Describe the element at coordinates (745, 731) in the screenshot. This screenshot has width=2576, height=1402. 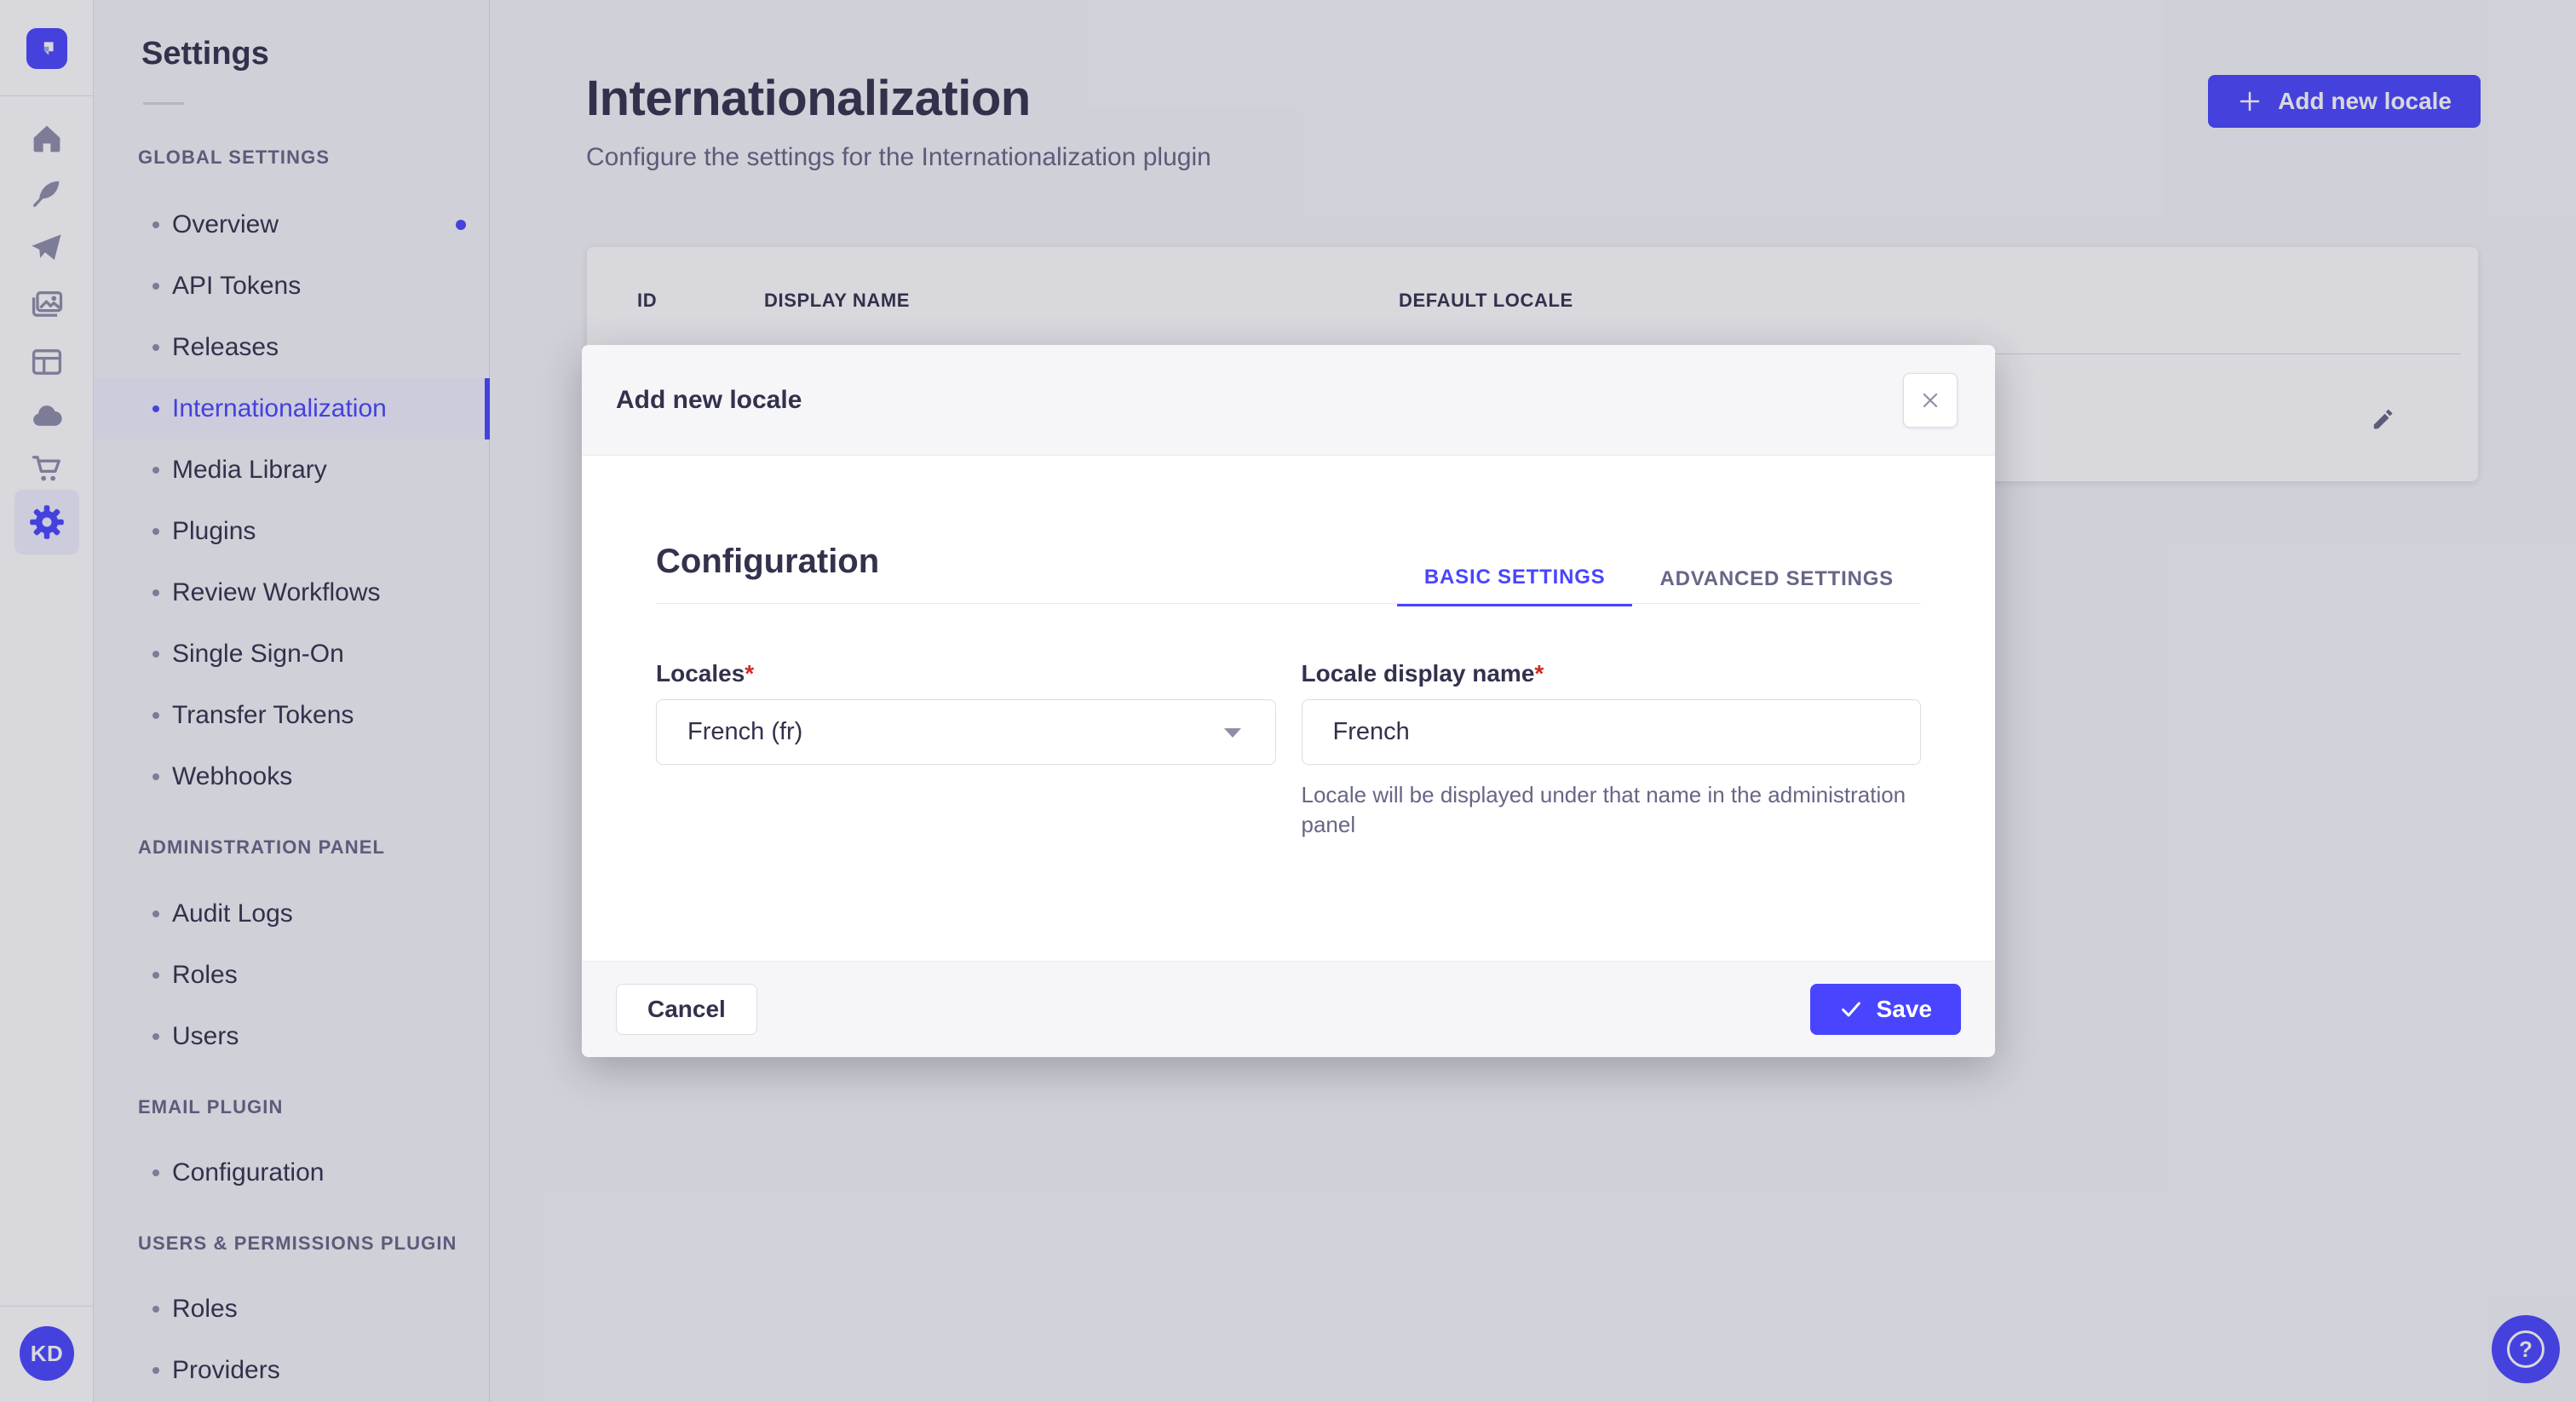
I see `locales-select-value: French (fr)` at that location.